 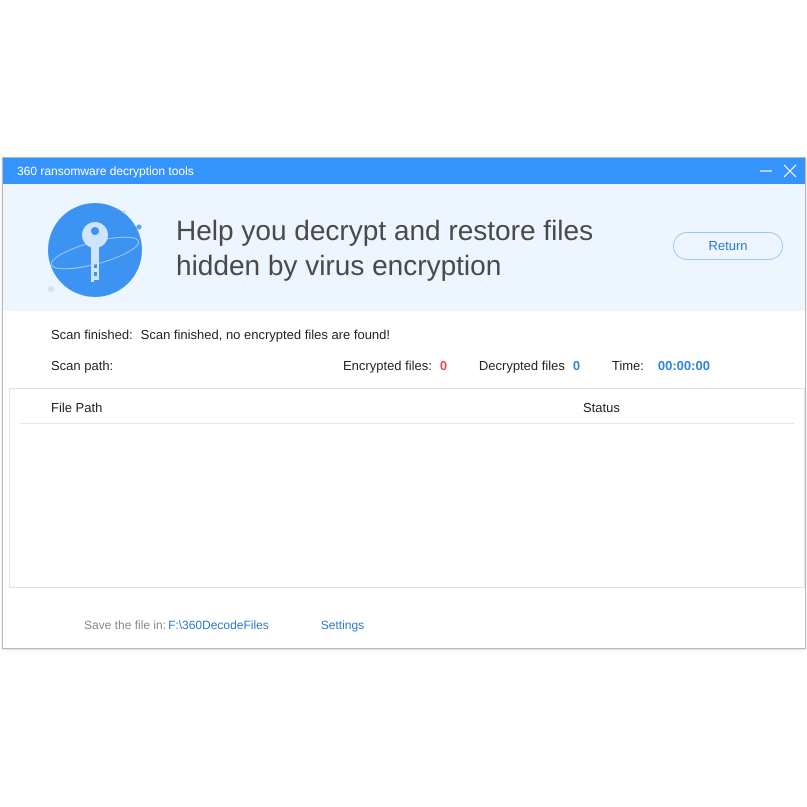 I want to click on scan-status-message: Scan finished, no encrypted files are found!, so click(x=265, y=335).